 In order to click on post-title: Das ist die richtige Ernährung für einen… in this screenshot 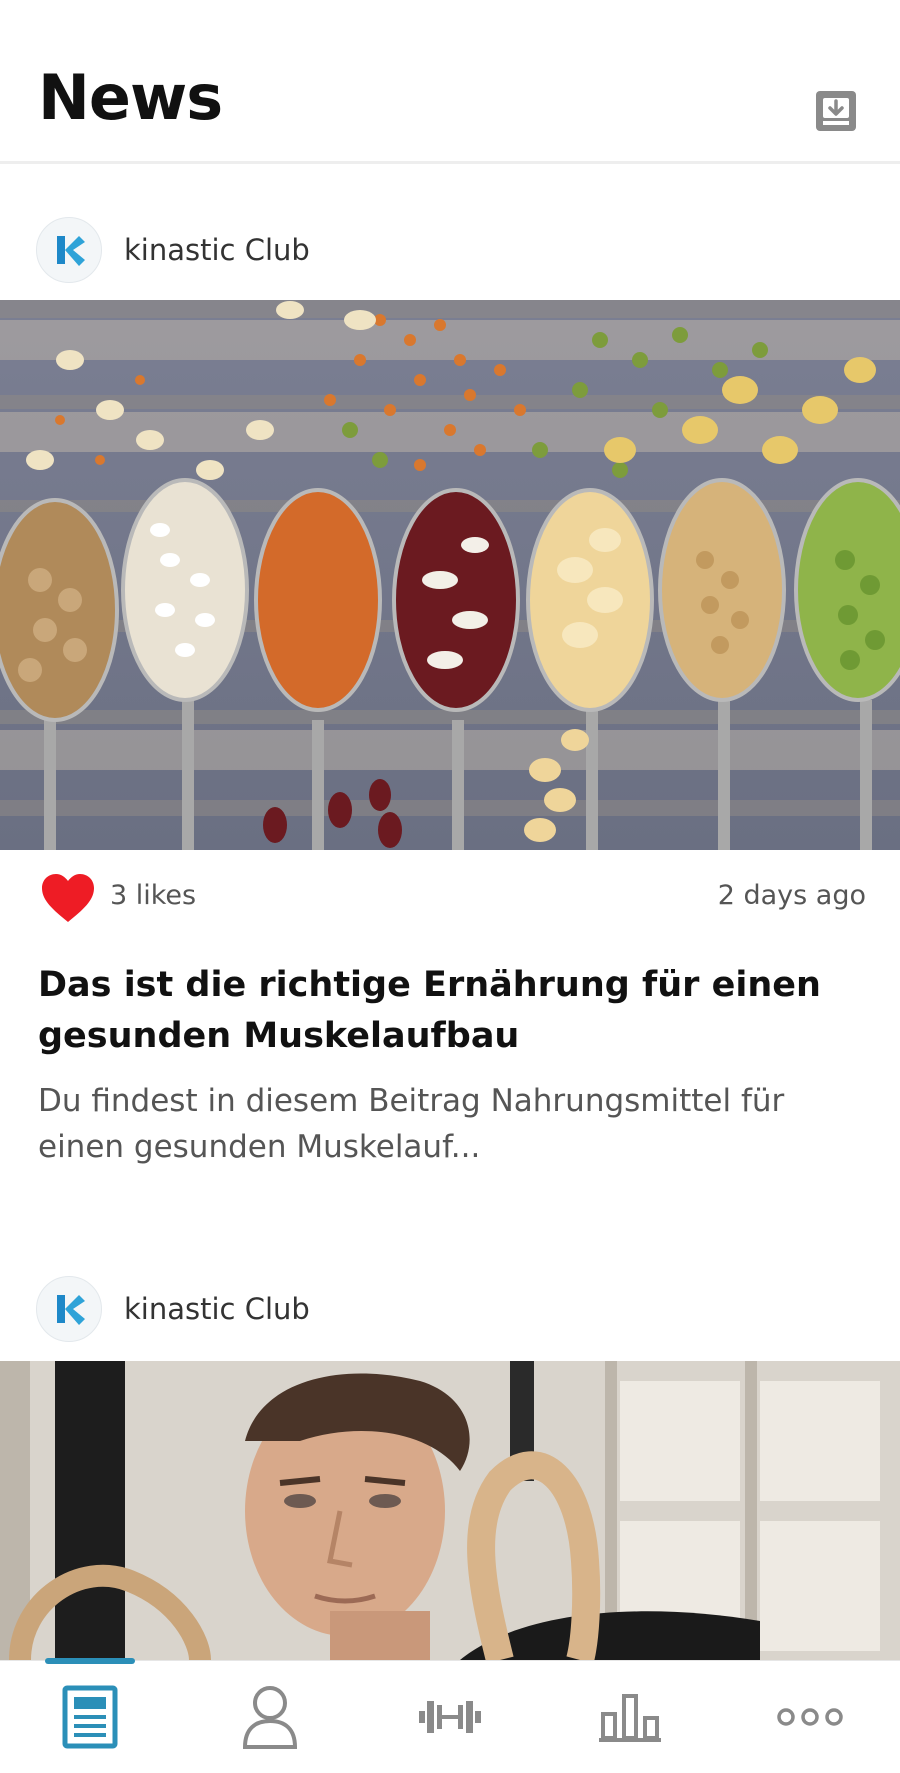, I will do `click(453, 1011)`.